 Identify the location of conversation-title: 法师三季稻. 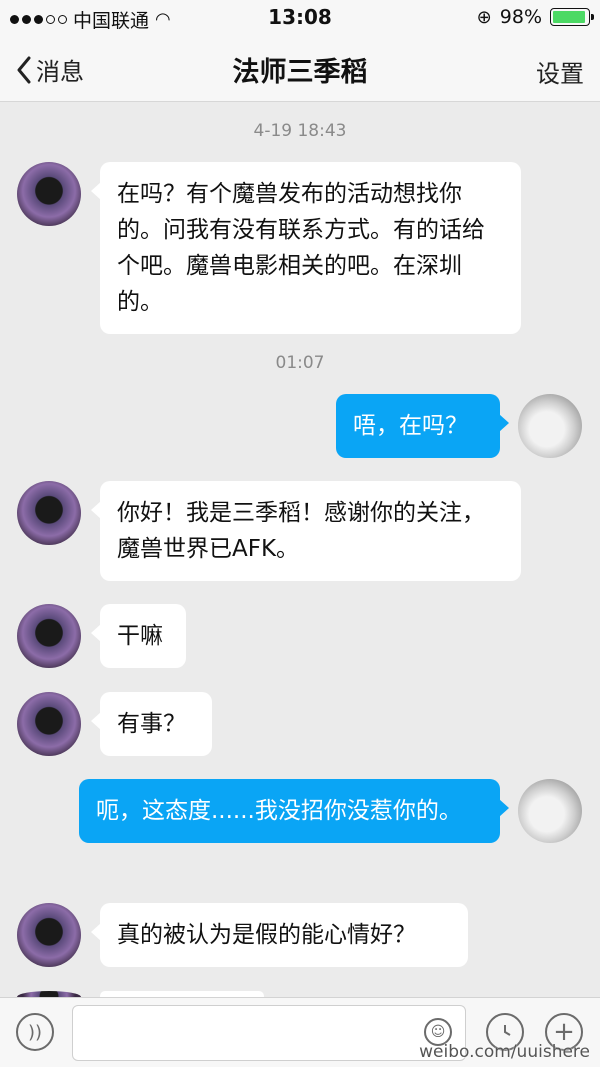
(300, 72).